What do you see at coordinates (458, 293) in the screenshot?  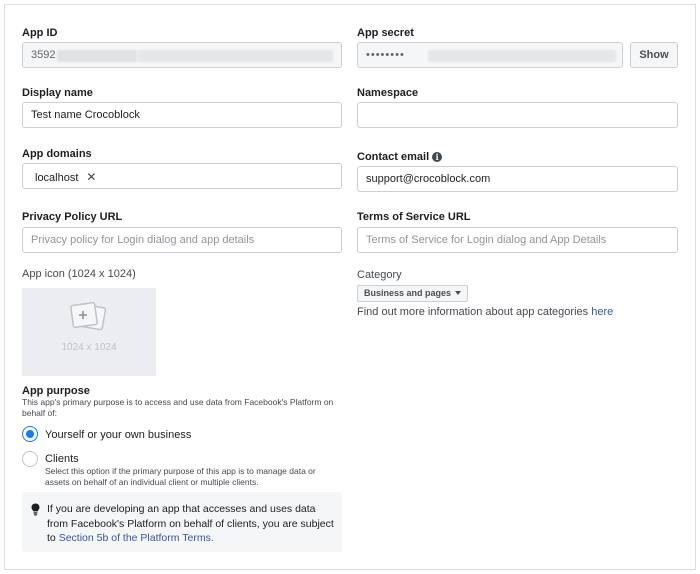 I see `chevron-down-icon` at bounding box center [458, 293].